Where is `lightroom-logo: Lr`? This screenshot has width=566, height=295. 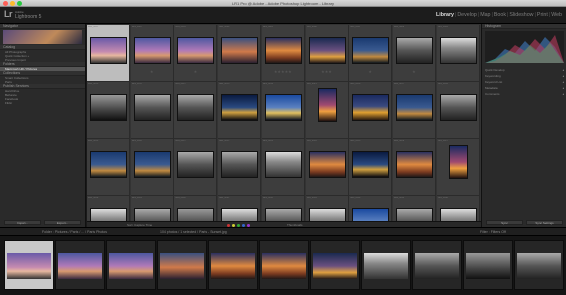 lightroom-logo: Lr is located at coordinates (8, 14).